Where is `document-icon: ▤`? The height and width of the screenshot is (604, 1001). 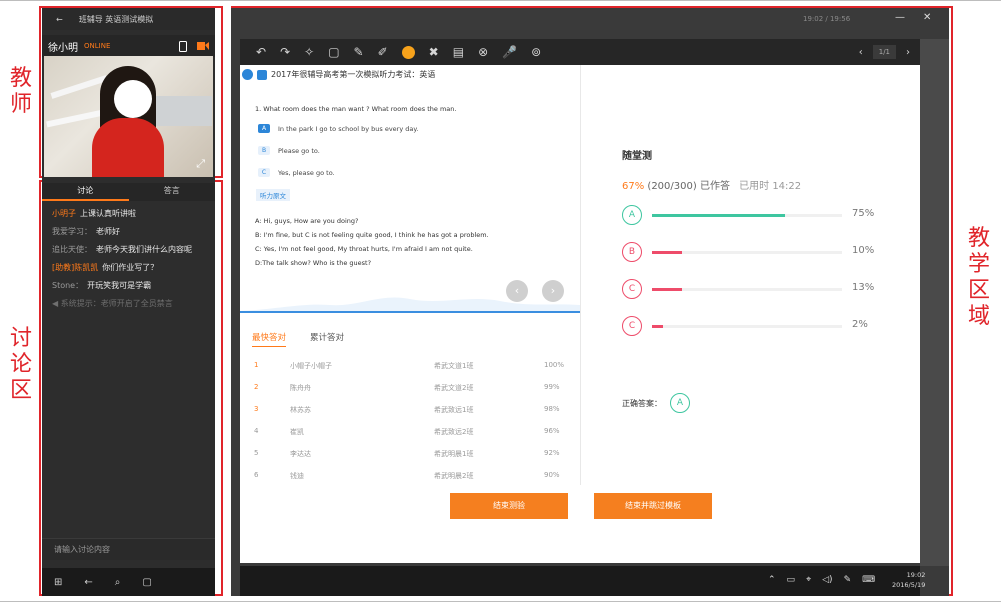 document-icon: ▤ is located at coordinates (458, 52).